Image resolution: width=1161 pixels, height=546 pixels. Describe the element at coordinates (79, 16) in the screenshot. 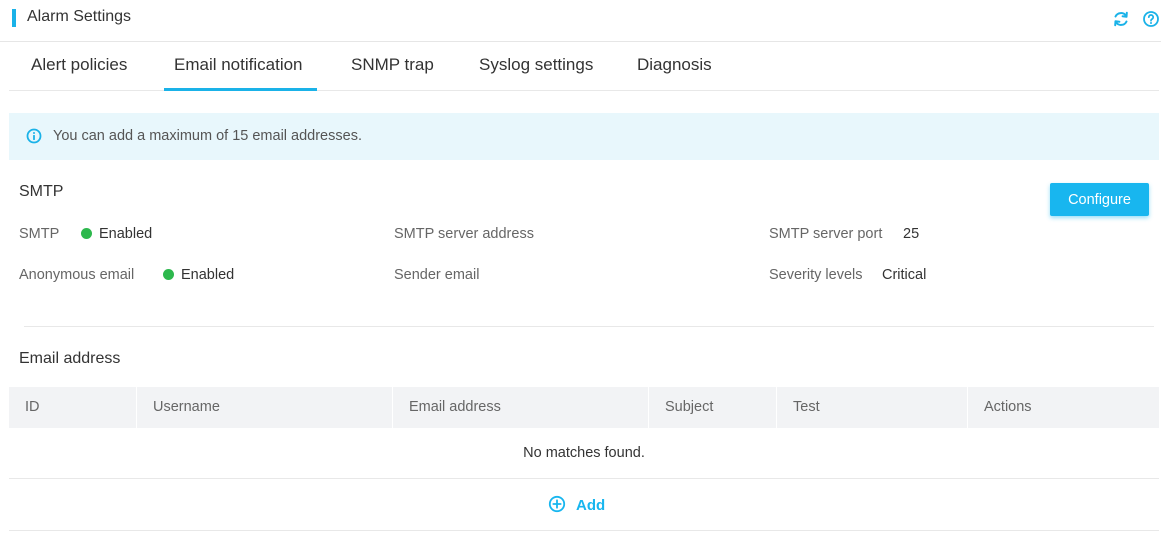

I see `page-title: Alarm Settings` at that location.